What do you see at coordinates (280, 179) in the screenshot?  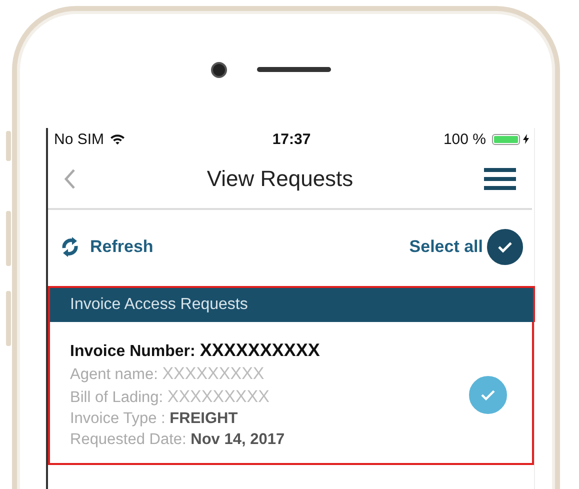 I see `screen-title: View Requests` at bounding box center [280, 179].